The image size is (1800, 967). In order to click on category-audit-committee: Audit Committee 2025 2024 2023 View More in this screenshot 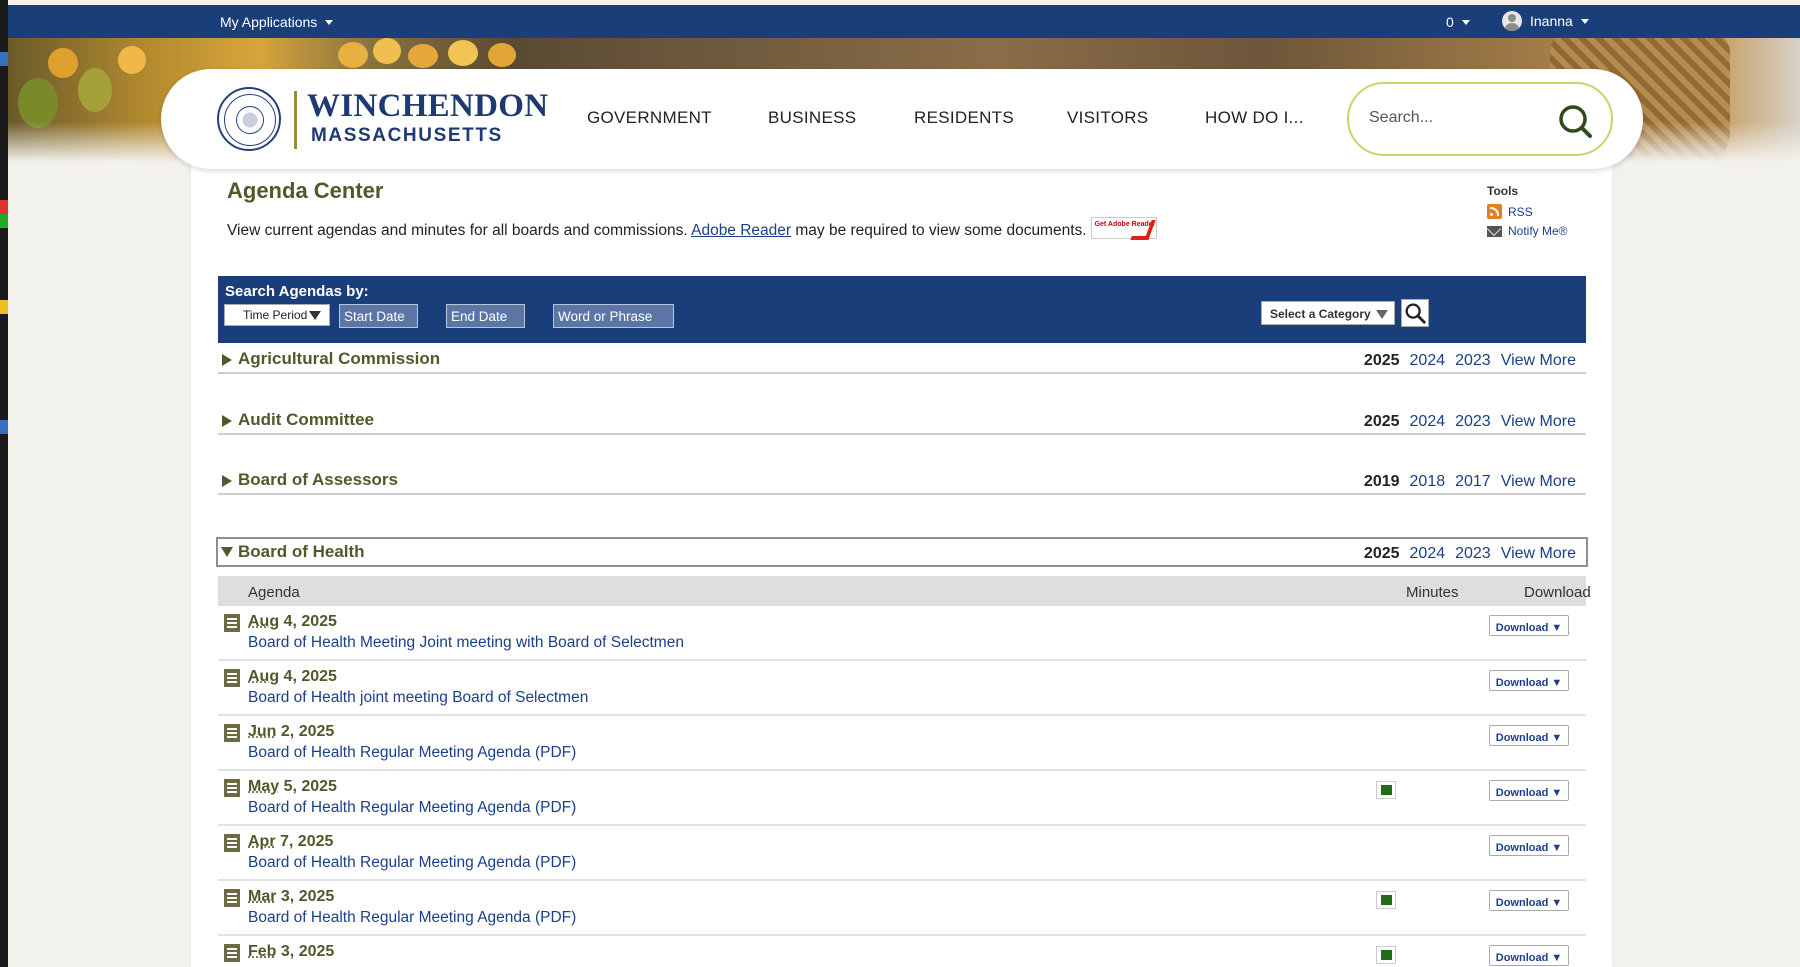, I will do `click(902, 421)`.